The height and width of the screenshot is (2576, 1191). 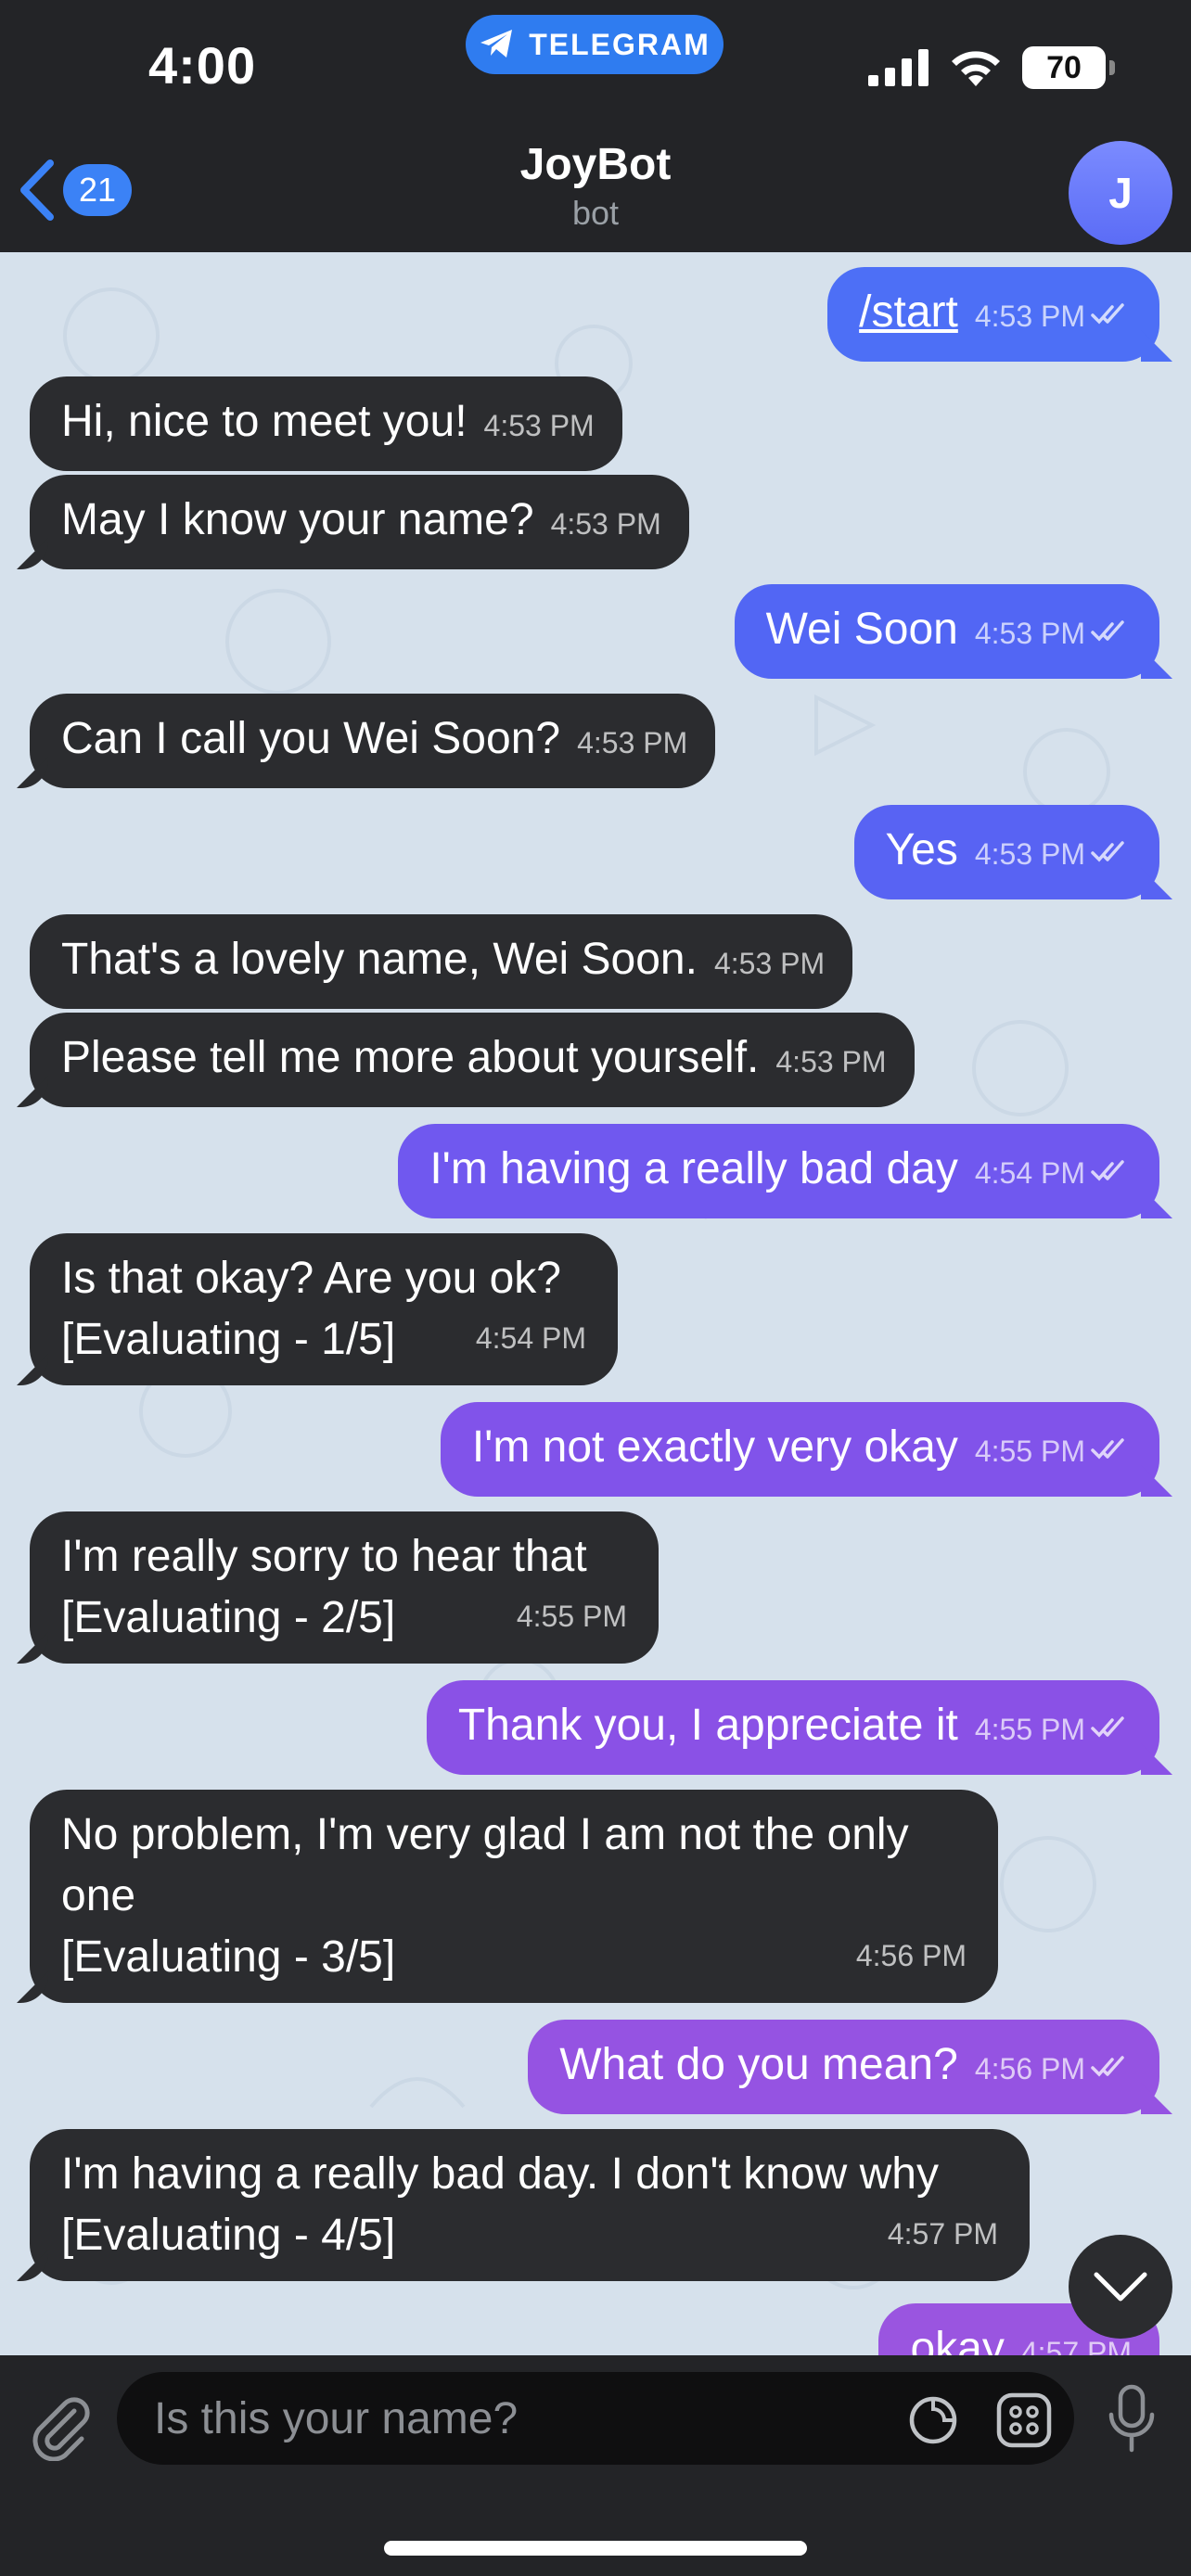 I want to click on message-incoming: Can I call you Wei Soon? 4:53 PM, so click(x=373, y=741).